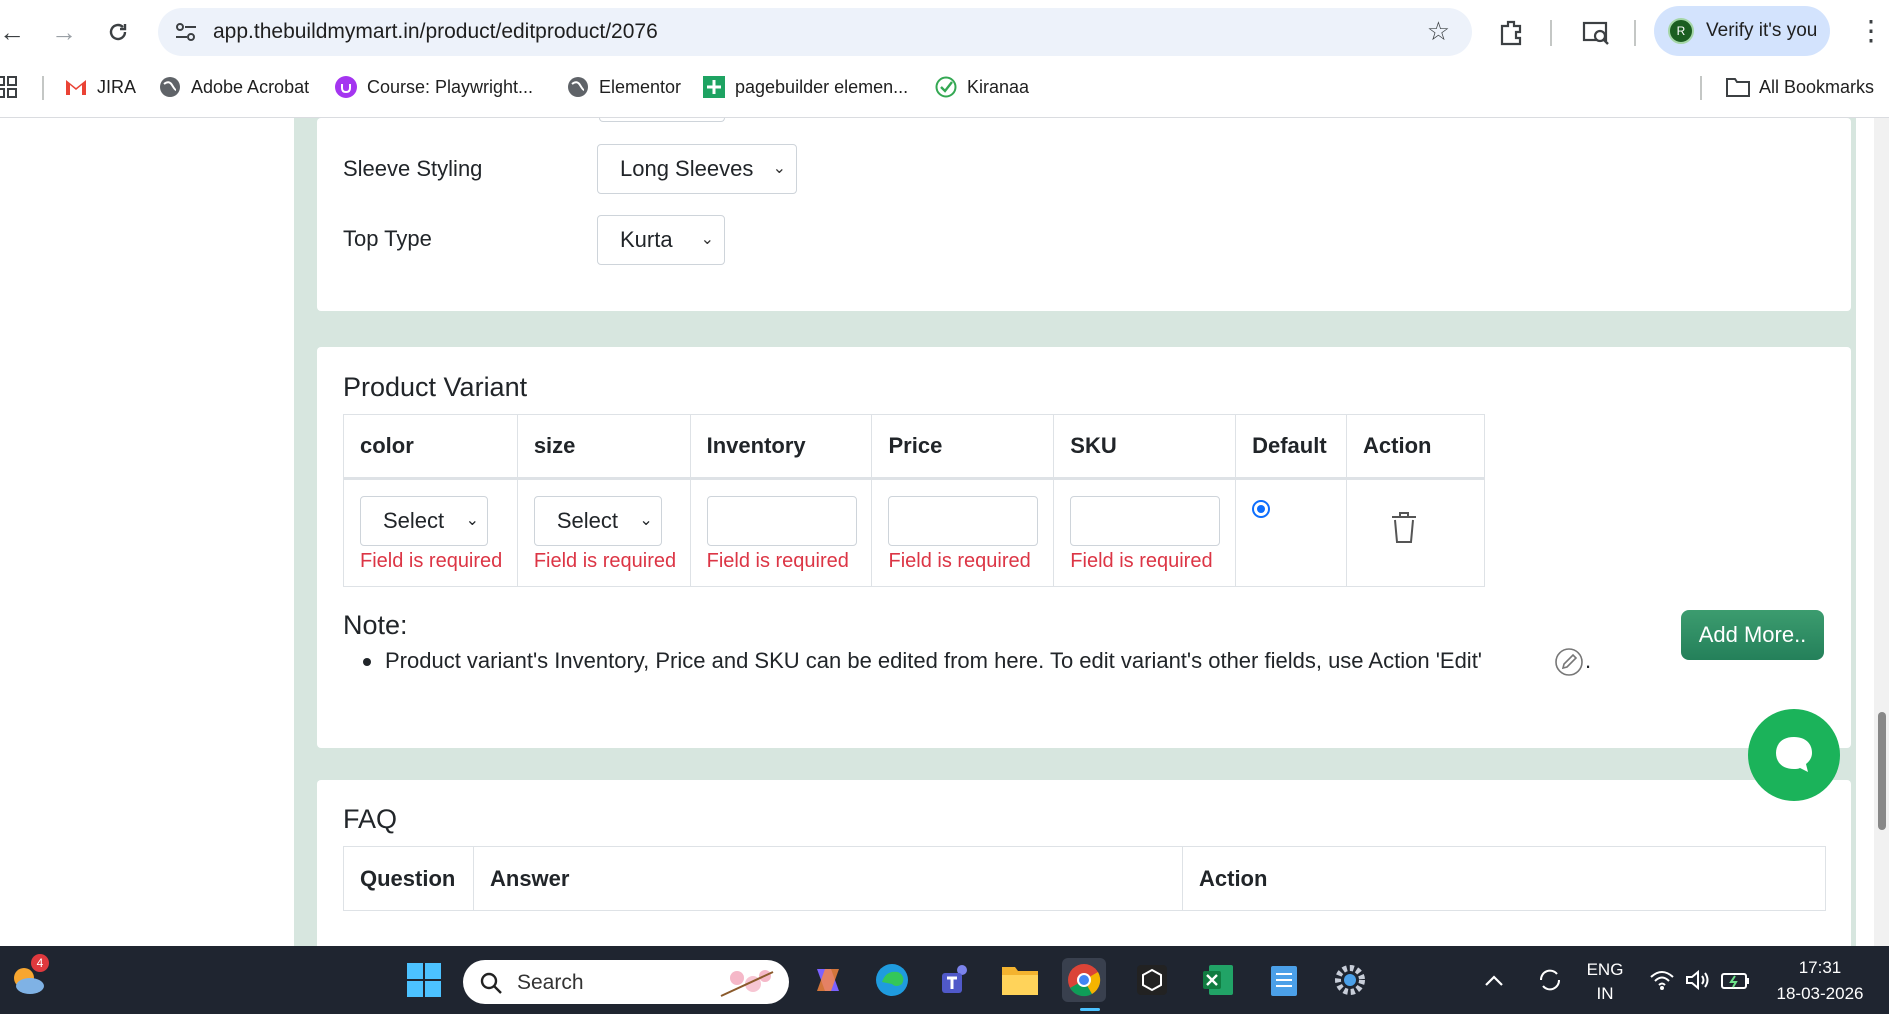  What do you see at coordinates (1284, 980) in the screenshot?
I see `notepad-icon` at bounding box center [1284, 980].